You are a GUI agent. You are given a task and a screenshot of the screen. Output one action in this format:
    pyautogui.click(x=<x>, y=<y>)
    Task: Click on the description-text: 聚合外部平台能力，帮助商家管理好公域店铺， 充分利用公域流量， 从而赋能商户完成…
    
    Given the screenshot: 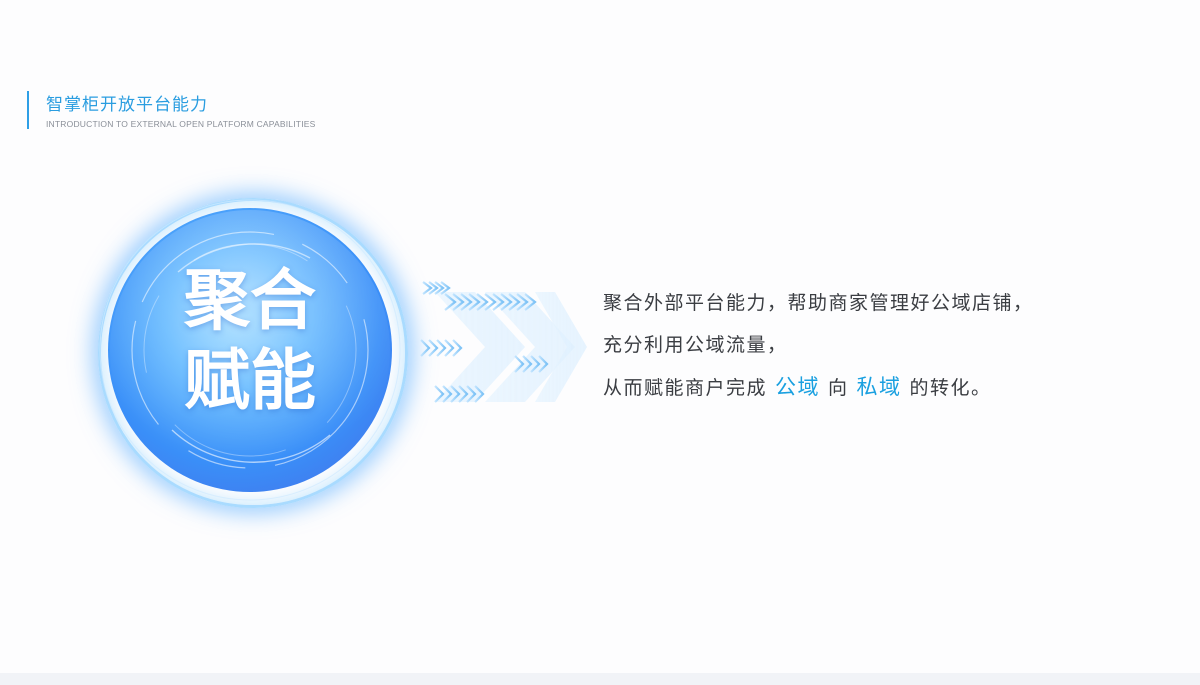 What is the action you would take?
    pyautogui.click(x=818, y=345)
    